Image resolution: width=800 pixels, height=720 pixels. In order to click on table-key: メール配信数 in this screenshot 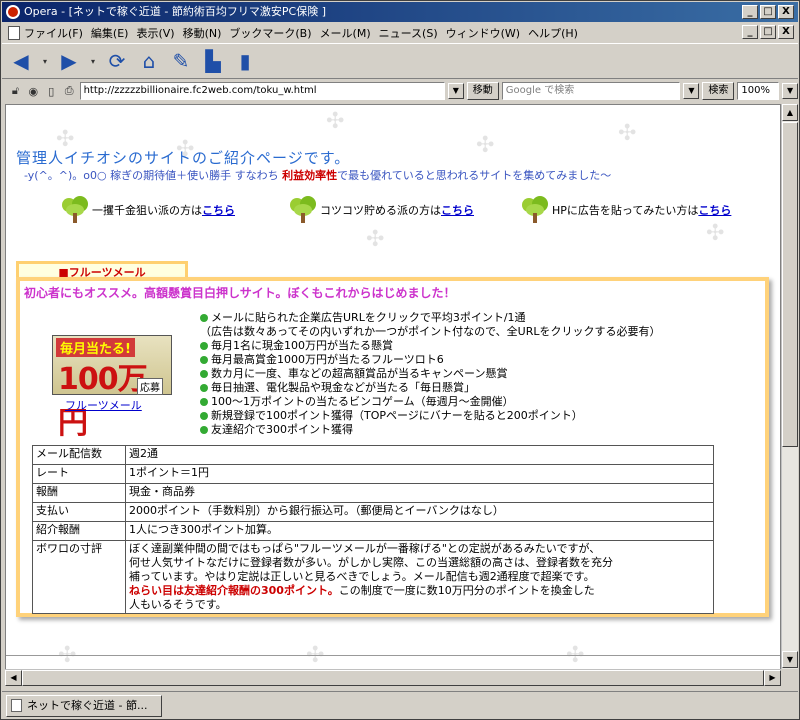, I will do `click(79, 455)`.